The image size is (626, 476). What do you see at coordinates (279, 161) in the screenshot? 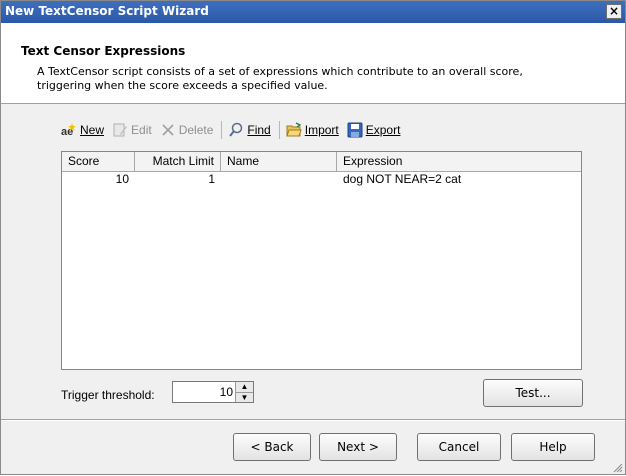
I see `column-name: Name` at bounding box center [279, 161].